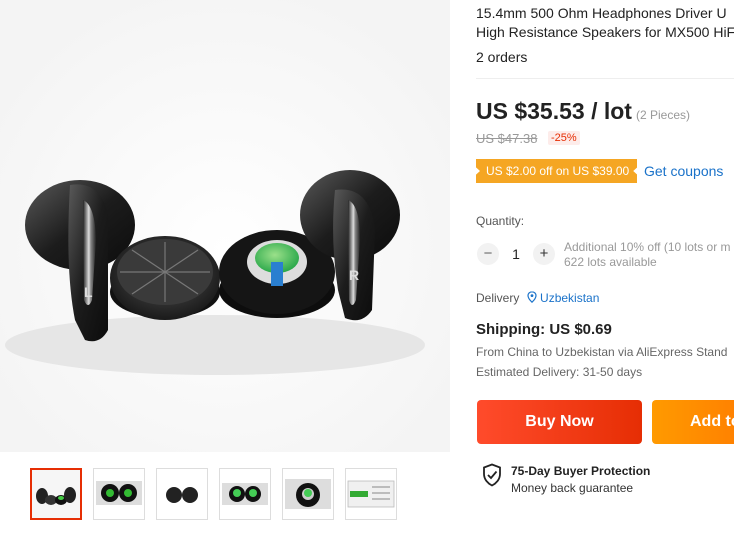 This screenshot has width=734, height=533. Describe the element at coordinates (498, 298) in the screenshot. I see `delivery-label: Delivery` at that location.